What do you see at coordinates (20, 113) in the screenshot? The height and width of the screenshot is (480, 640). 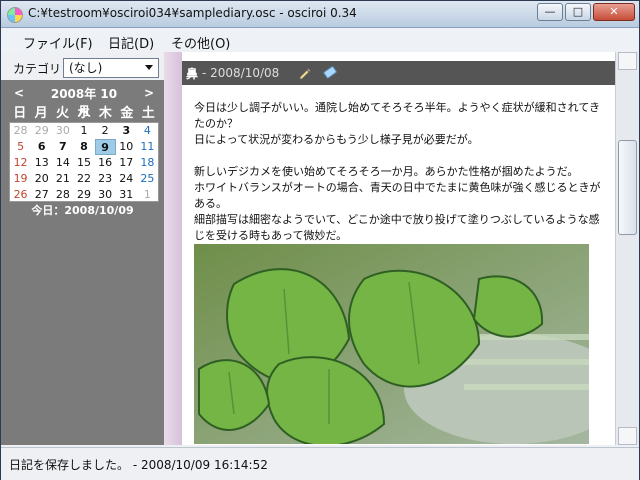 I see `weekday-sun: 日` at bounding box center [20, 113].